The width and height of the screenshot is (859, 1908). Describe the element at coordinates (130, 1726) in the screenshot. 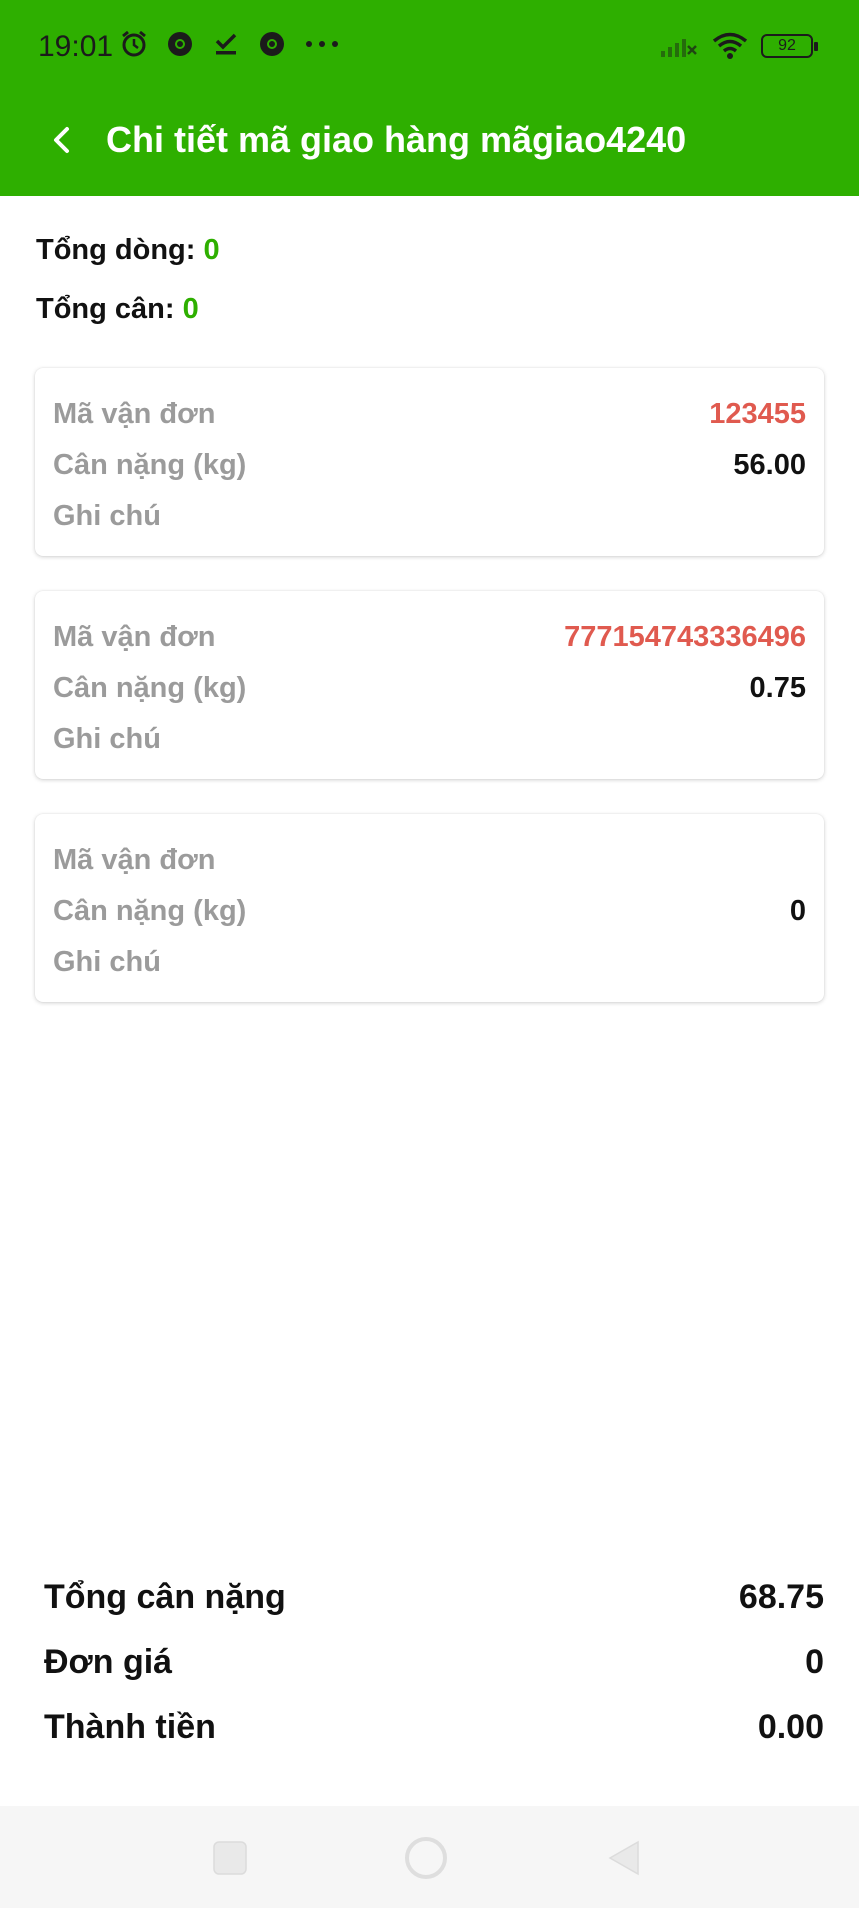

I see `amount-label: Thành tiền` at that location.